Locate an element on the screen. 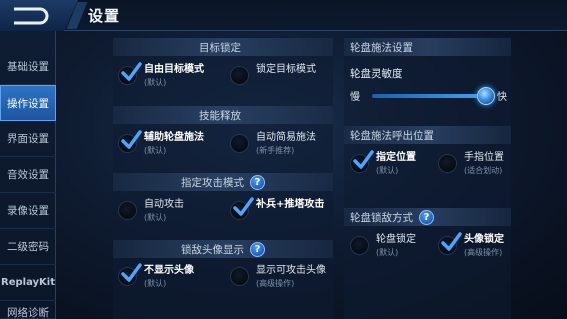 This screenshot has width=567, height=319. option-label: 显示可攻击头像 is located at coordinates (291, 270).